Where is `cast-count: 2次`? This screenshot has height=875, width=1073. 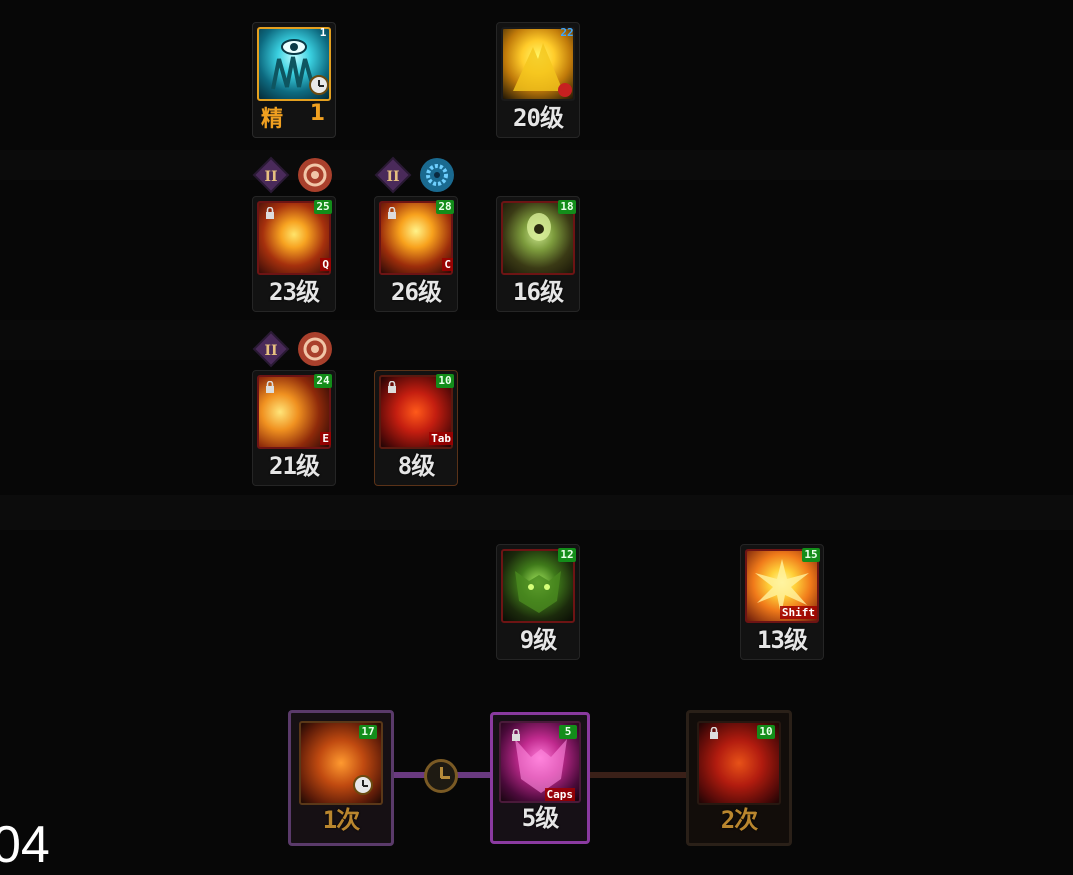
cast-count: 2次 is located at coordinates (739, 820).